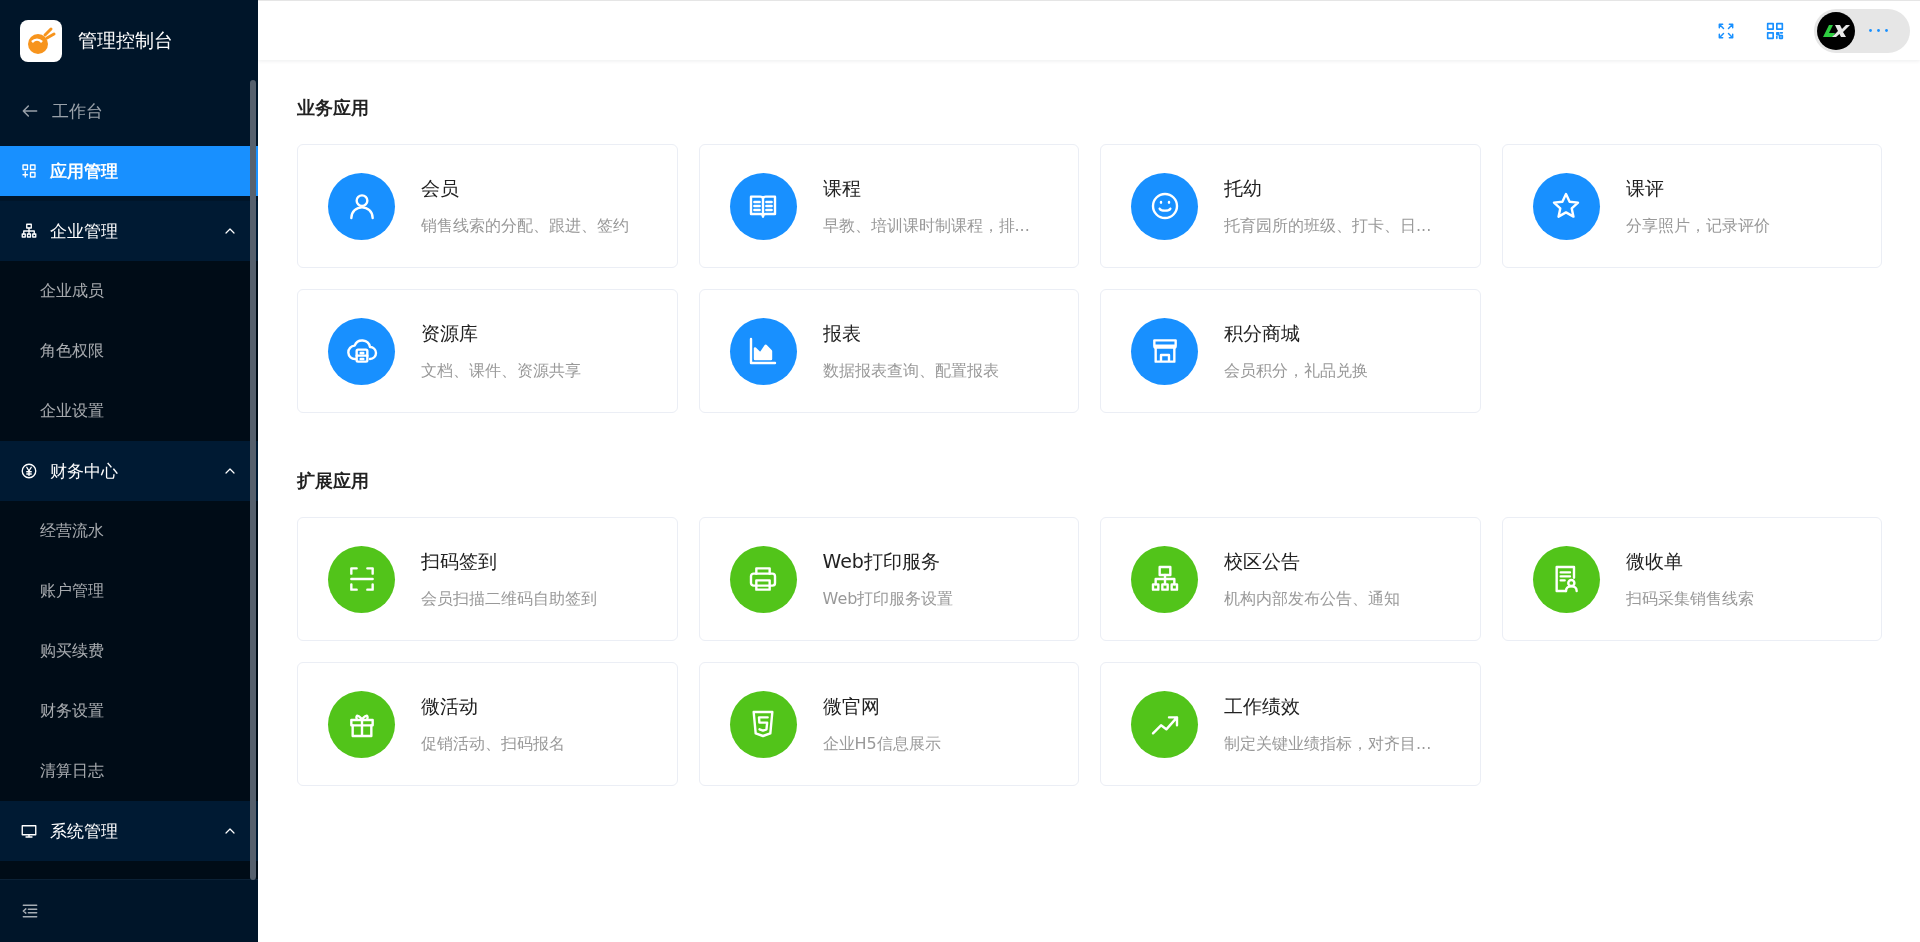  I want to click on app-name: 托幼, so click(1243, 188).